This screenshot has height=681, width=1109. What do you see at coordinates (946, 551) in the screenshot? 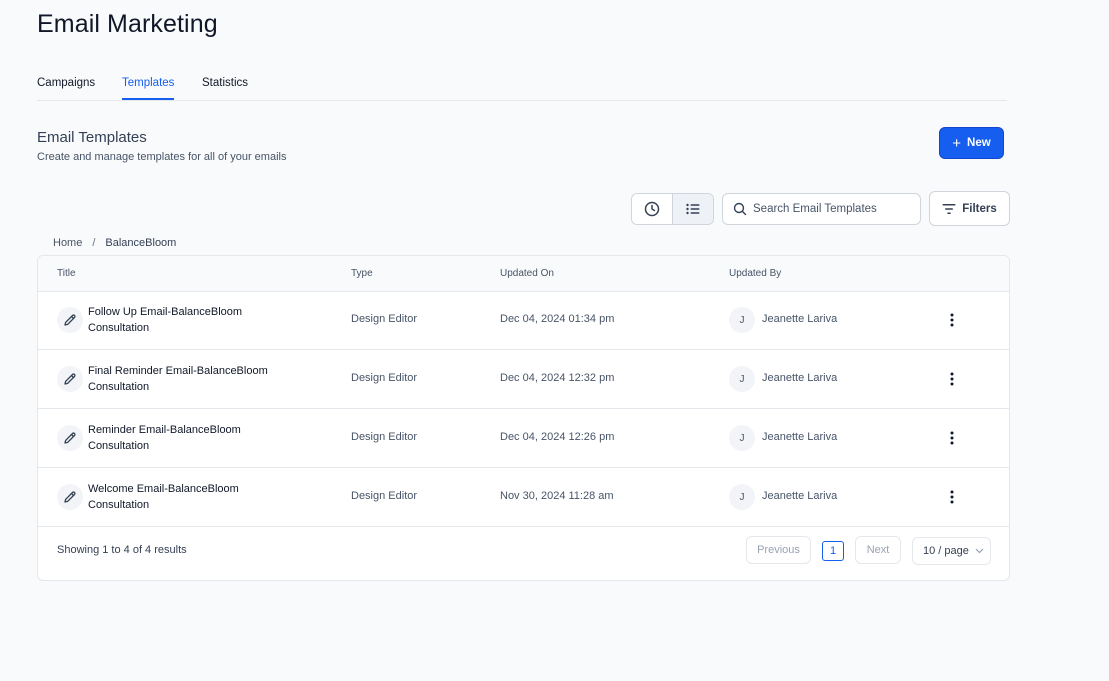
I see `per-page-value: 10 / page` at bounding box center [946, 551].